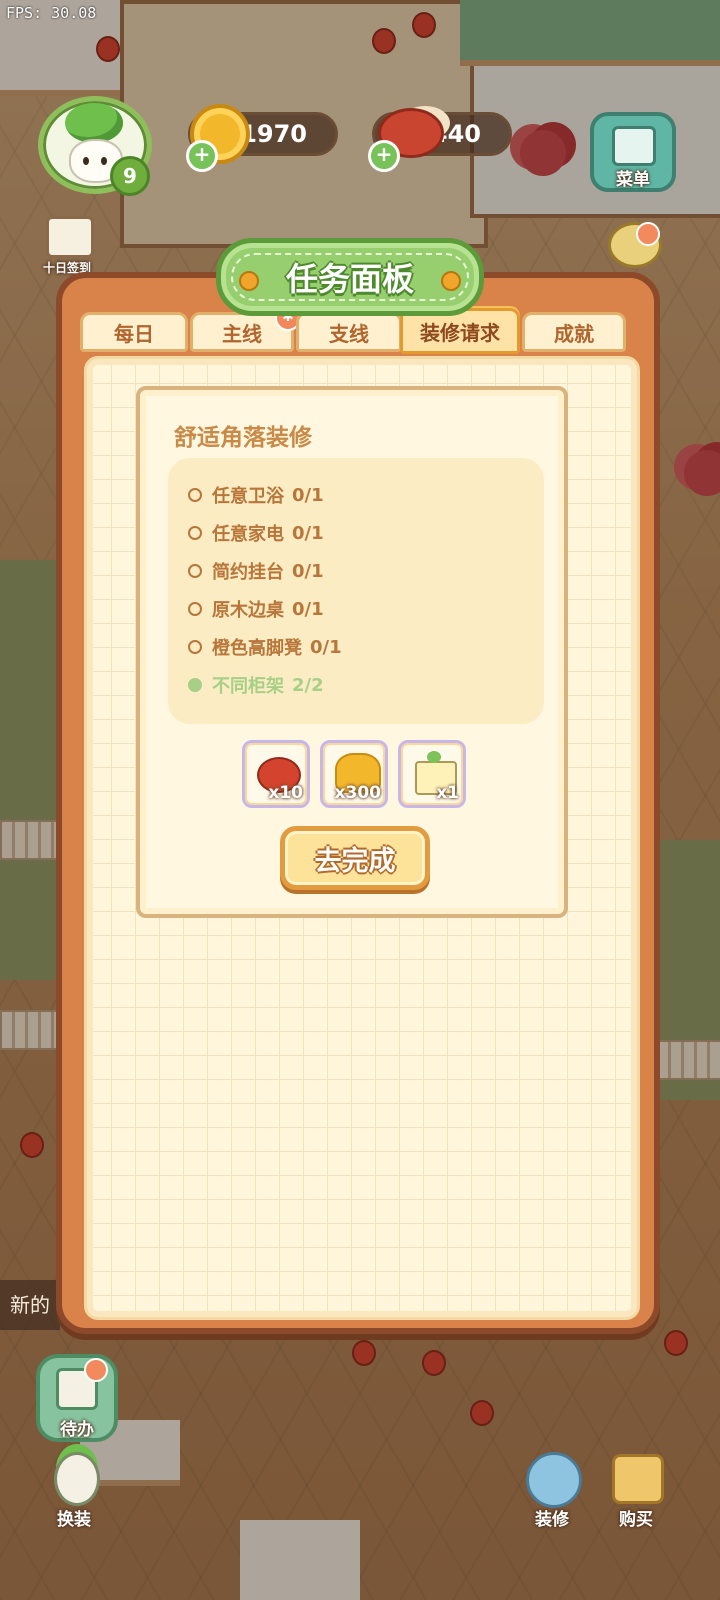  Describe the element at coordinates (130, 176) in the screenshot. I see `level-badge: 9` at that location.